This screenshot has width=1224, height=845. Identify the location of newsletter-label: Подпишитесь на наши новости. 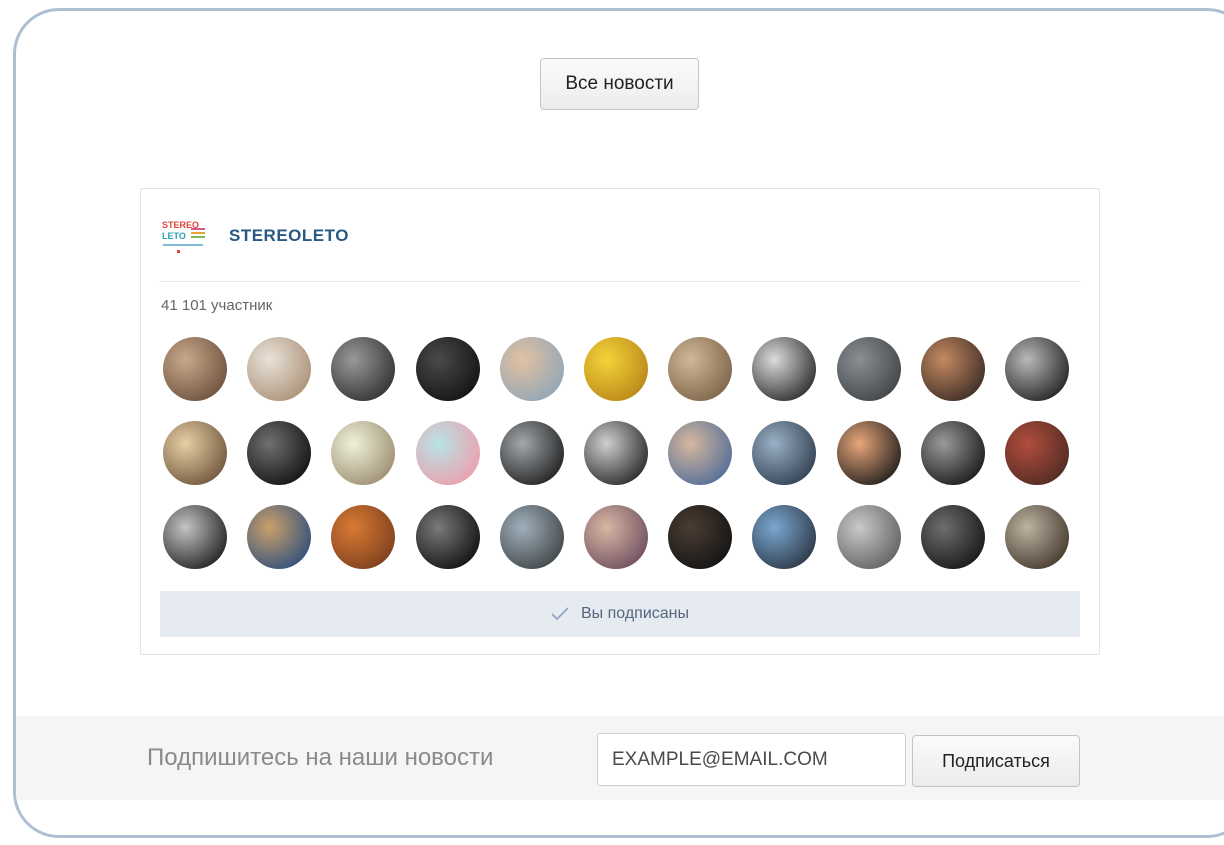
(320, 757).